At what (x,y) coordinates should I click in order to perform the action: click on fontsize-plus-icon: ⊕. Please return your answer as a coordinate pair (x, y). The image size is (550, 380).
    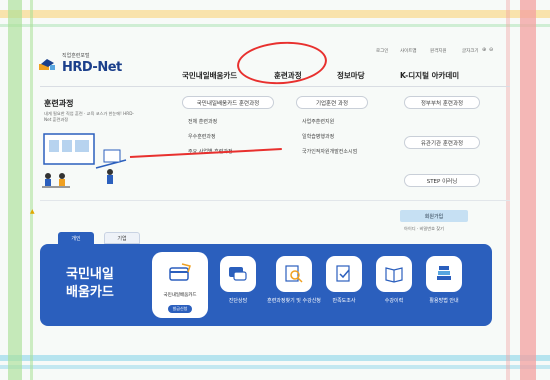
    Looking at the image, I should click on (484, 50).